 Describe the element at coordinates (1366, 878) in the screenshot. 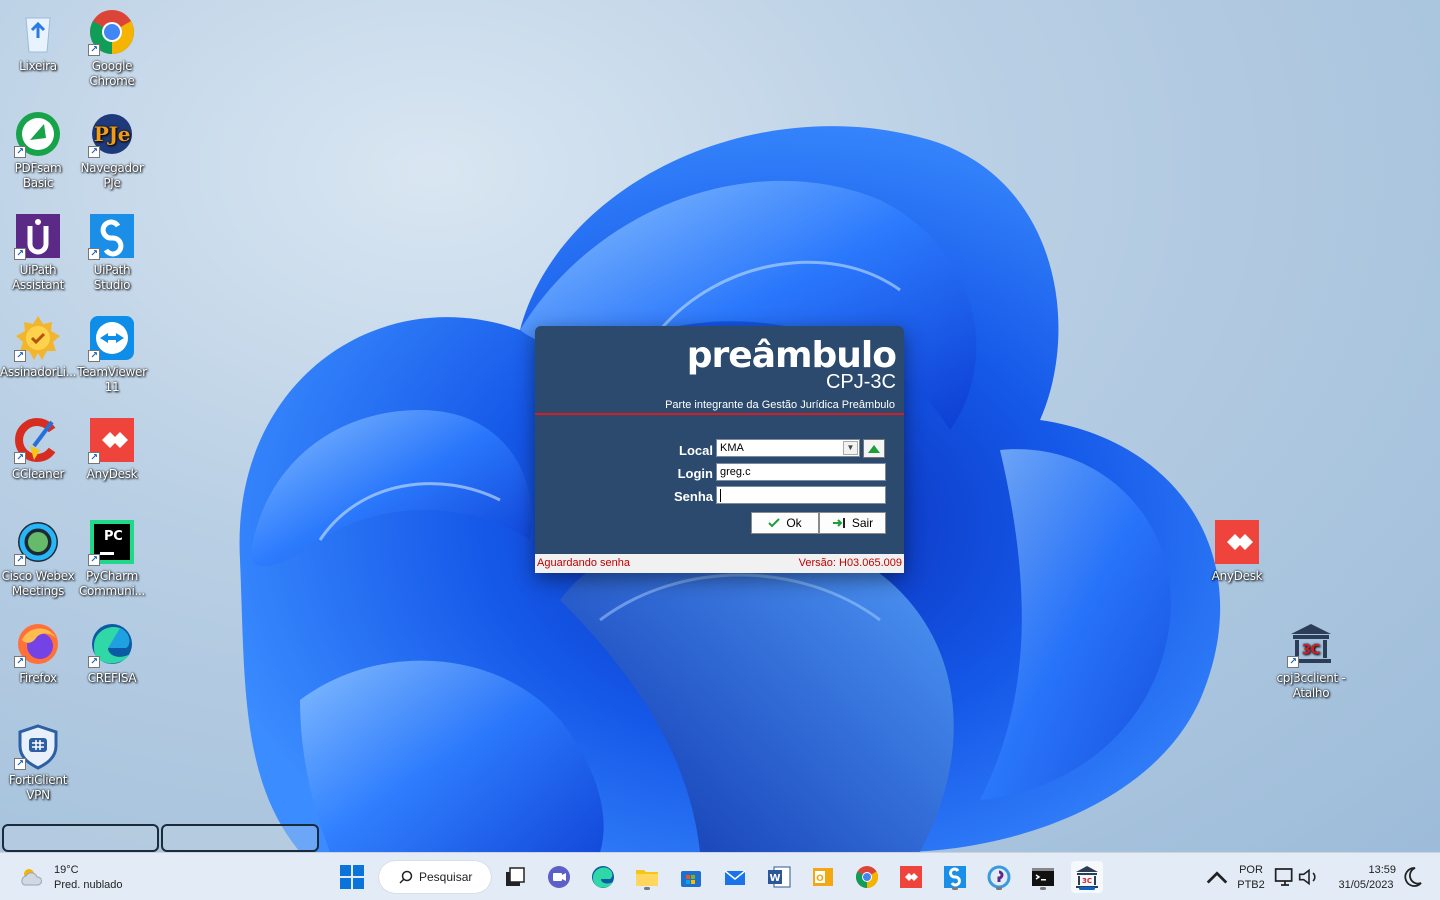

I see `clock: 13:59 31/05/2023` at that location.